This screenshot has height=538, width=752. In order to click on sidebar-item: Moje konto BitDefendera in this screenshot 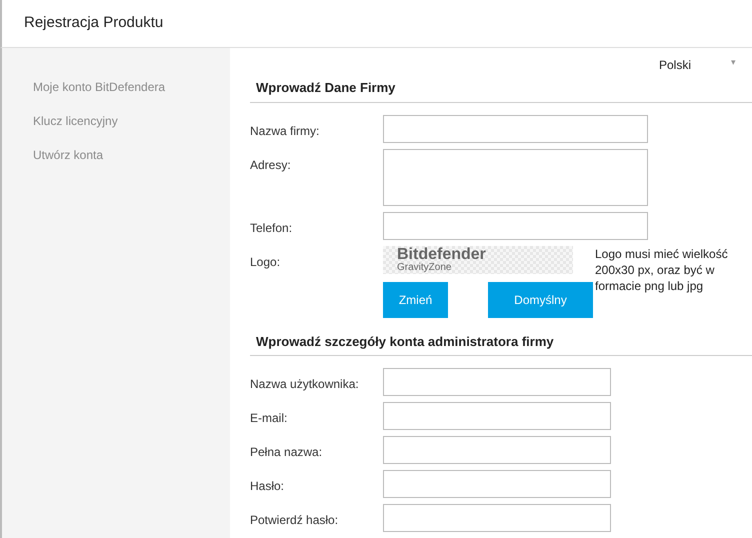, I will do `click(99, 87)`.